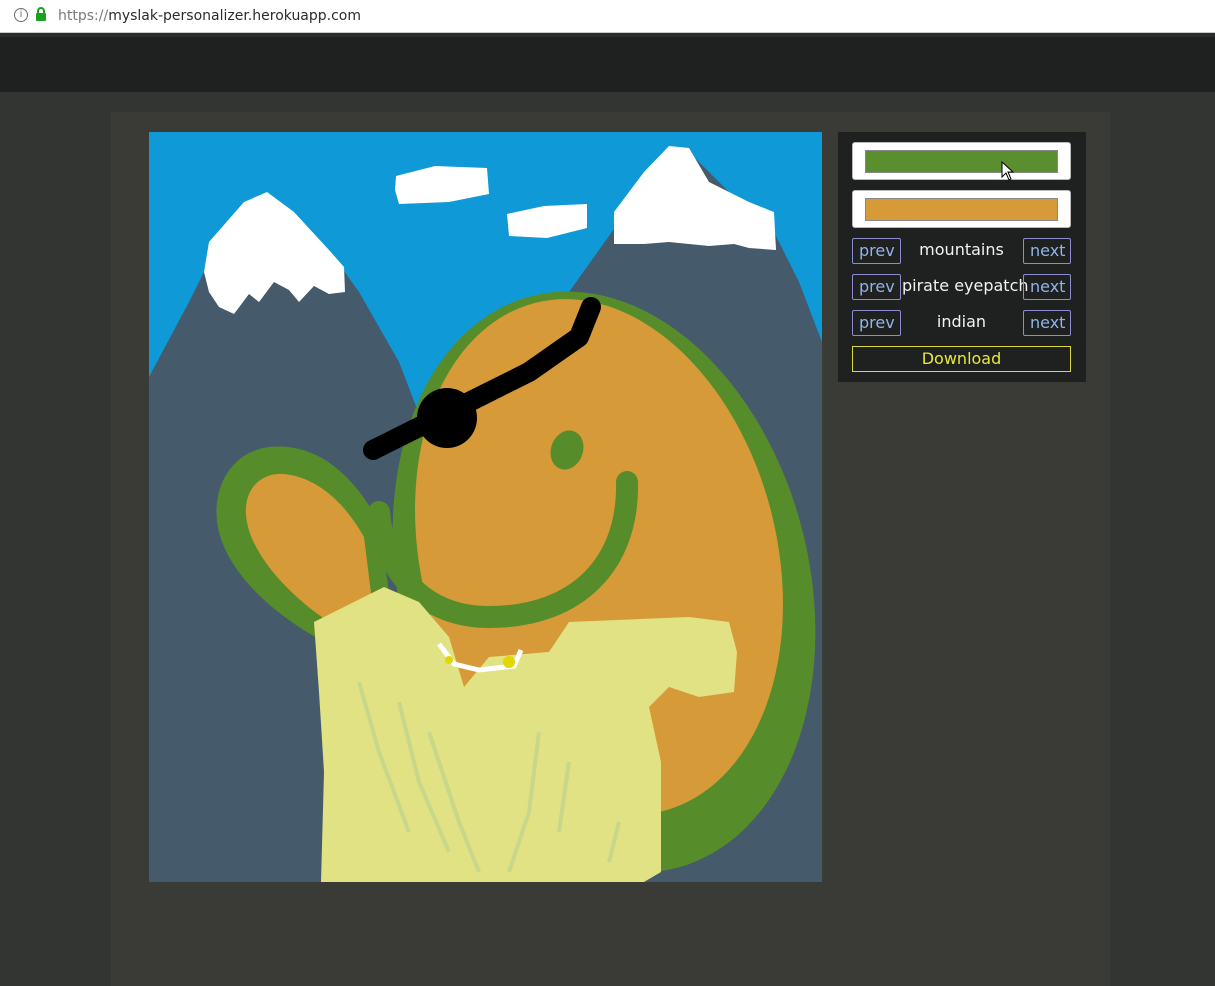 Image resolution: width=1215 pixels, height=986 pixels. I want to click on accessory-label: pirate eyepatch, so click(965, 285).